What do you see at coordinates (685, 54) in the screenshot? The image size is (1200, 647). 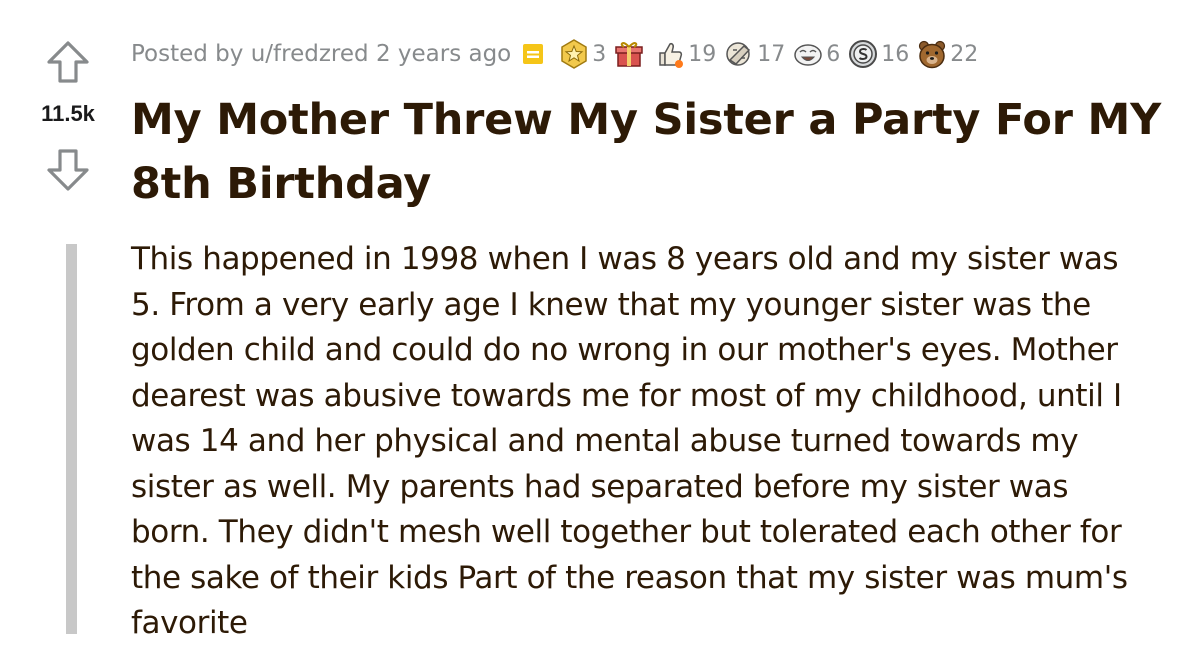 I see `award-thumbs-up: 19` at bounding box center [685, 54].